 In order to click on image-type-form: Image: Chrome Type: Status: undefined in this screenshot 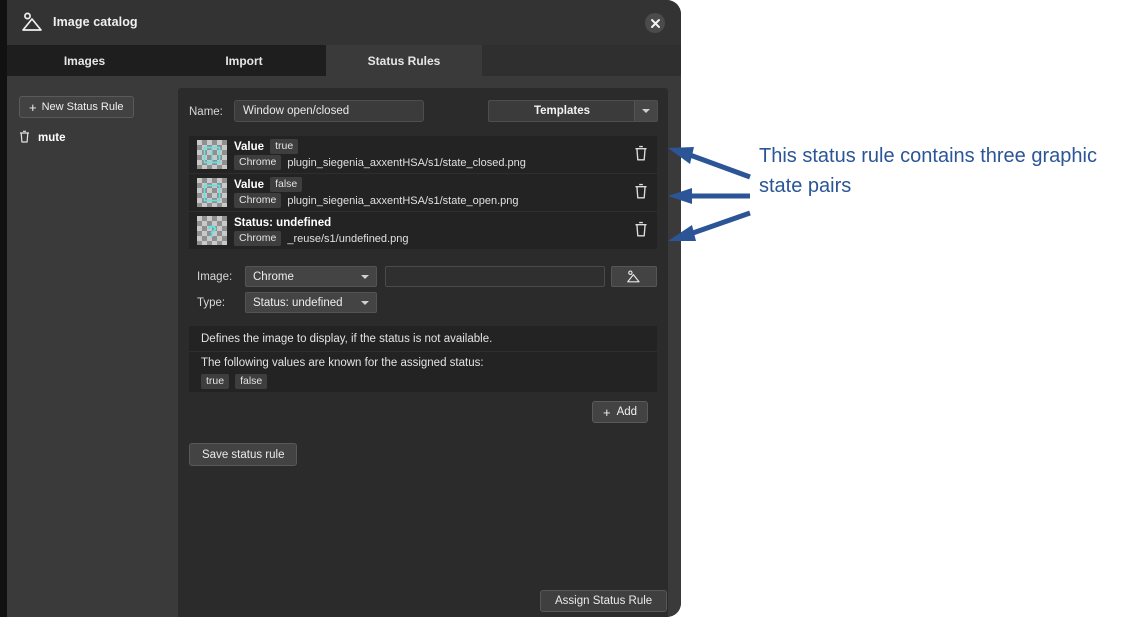, I will do `click(423, 292)`.